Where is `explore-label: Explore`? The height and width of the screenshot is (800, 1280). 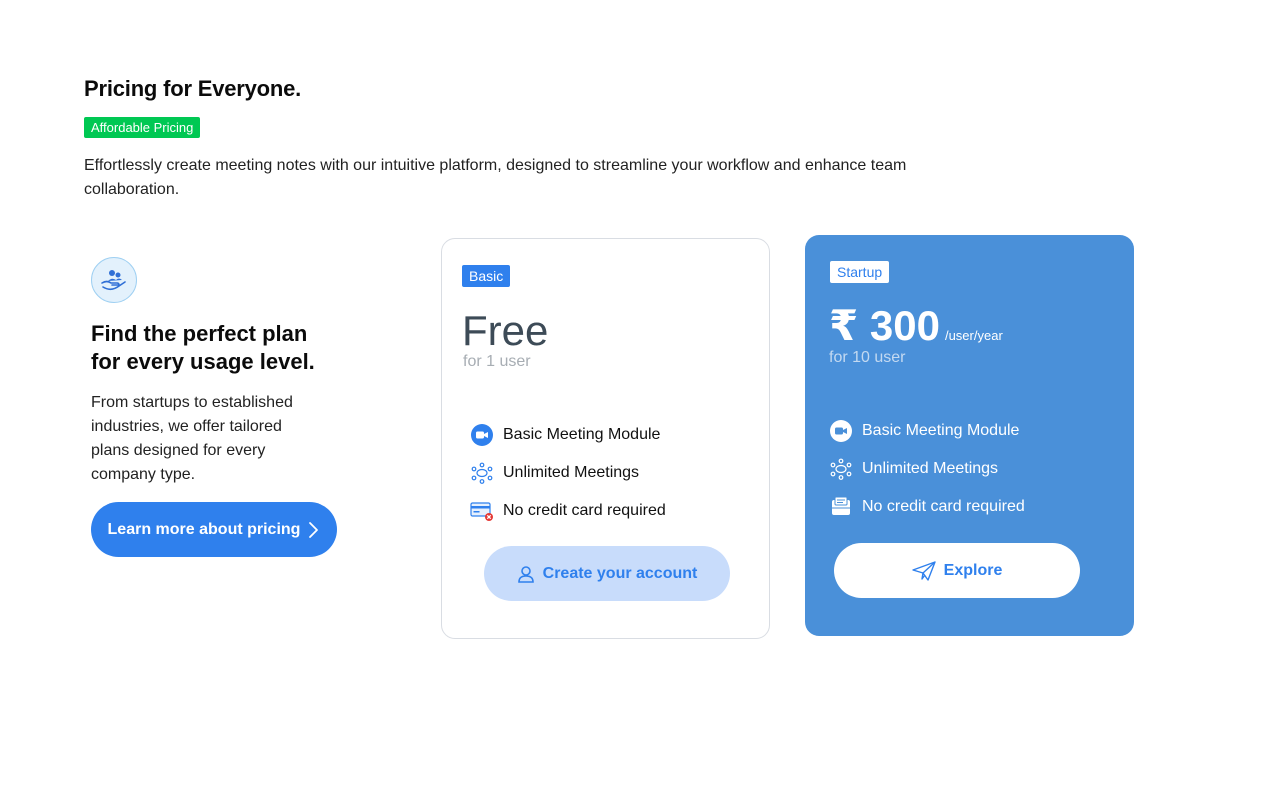
explore-label: Explore is located at coordinates (973, 570).